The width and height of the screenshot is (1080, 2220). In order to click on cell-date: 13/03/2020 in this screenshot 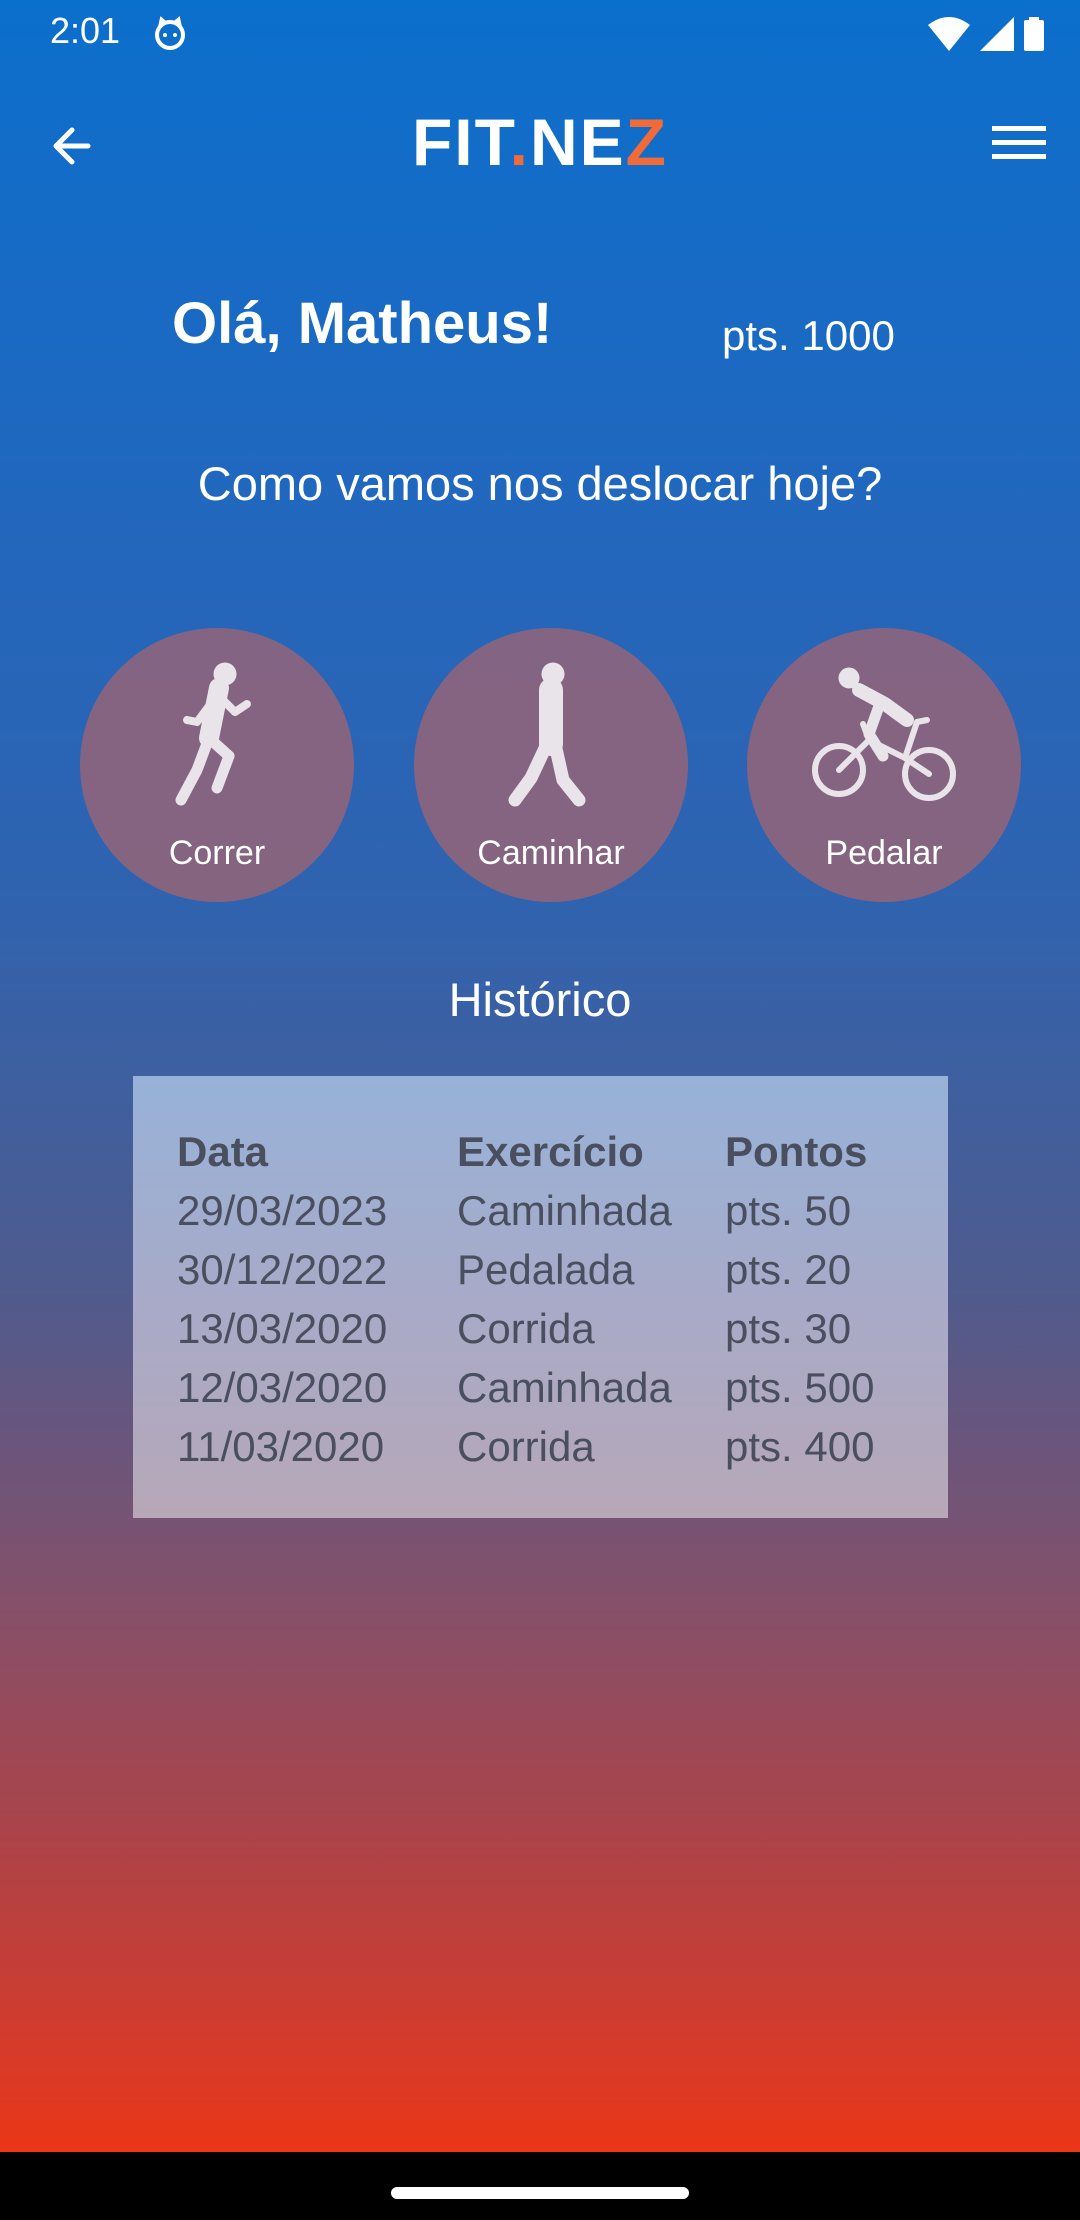, I will do `click(282, 1328)`.